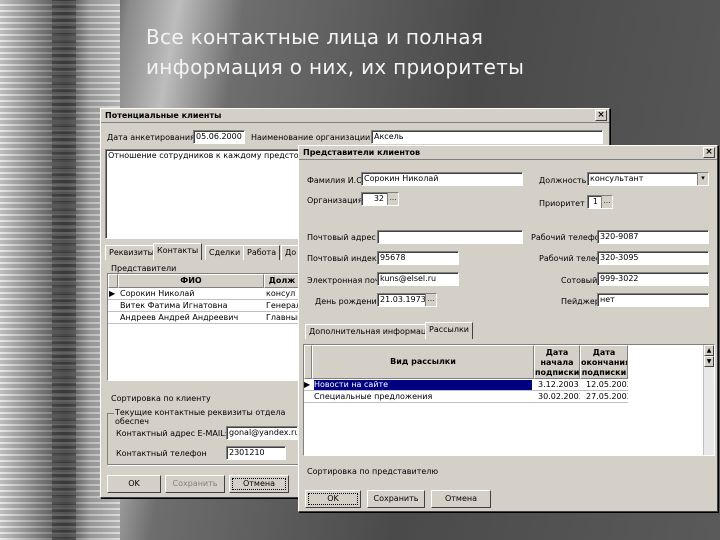 This screenshot has height=540, width=720. I want to click on fio-value: Сорокин Николай, so click(401, 178).